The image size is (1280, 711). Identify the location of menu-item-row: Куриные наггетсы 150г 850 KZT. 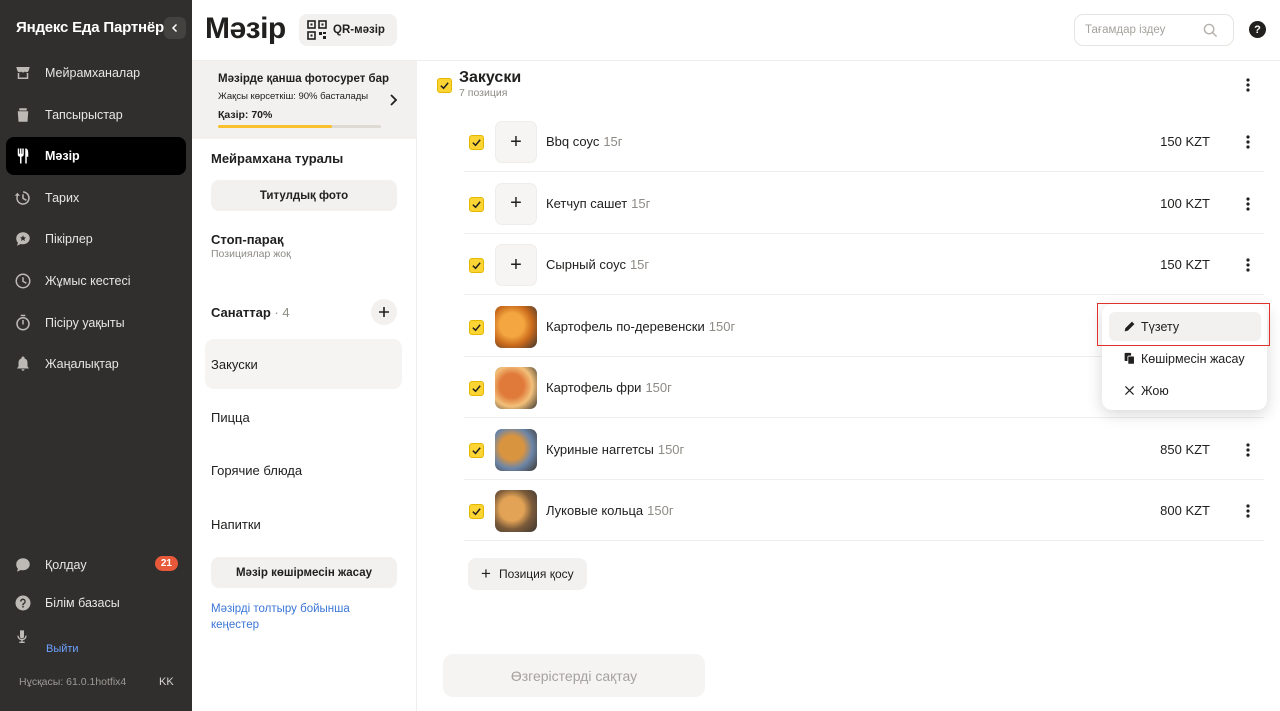
(864, 449).